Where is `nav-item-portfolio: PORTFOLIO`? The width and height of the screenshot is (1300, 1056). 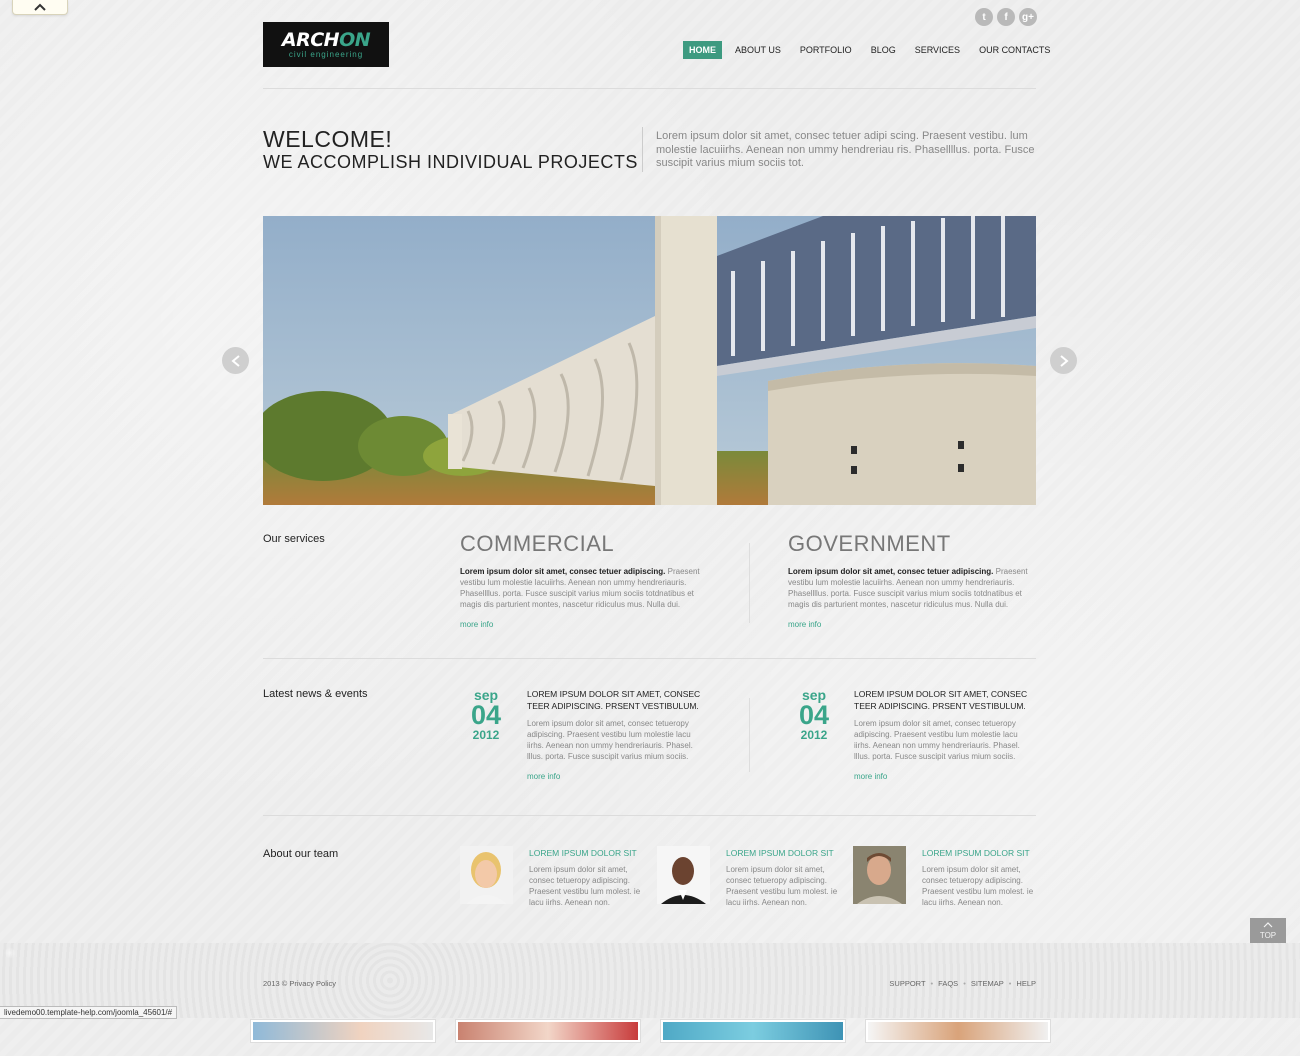 nav-item-portfolio: PORTFOLIO is located at coordinates (826, 50).